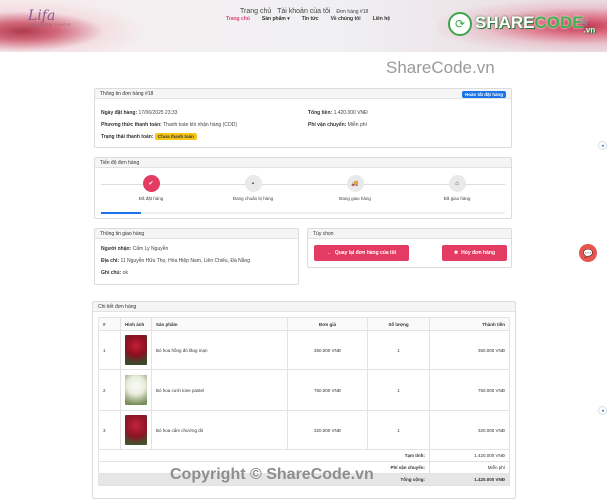 Image resolution: width=607 pixels, height=501 pixels. What do you see at coordinates (469, 390) in the screenshot?
I see `product-amount: 750.000 VNĐ` at bounding box center [469, 390].